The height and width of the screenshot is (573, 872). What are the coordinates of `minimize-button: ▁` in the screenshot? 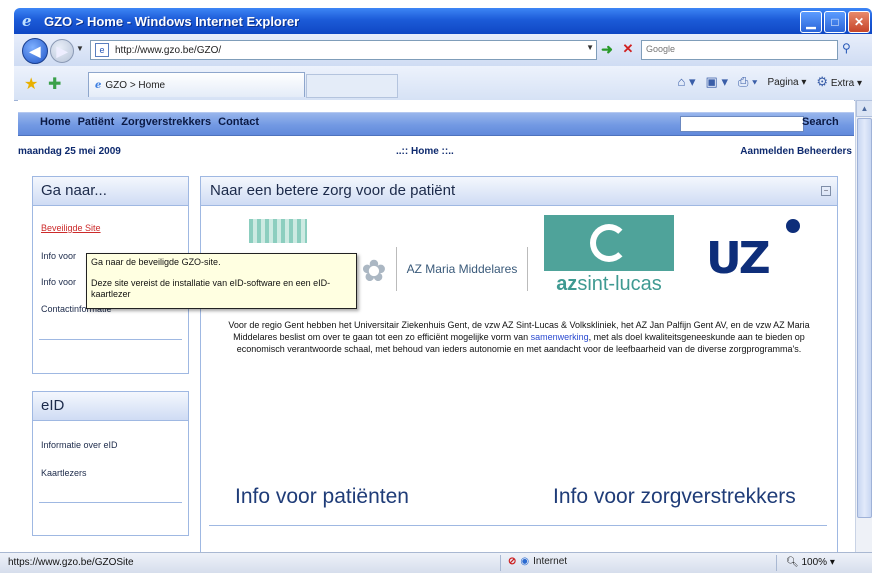 It's located at (811, 22).